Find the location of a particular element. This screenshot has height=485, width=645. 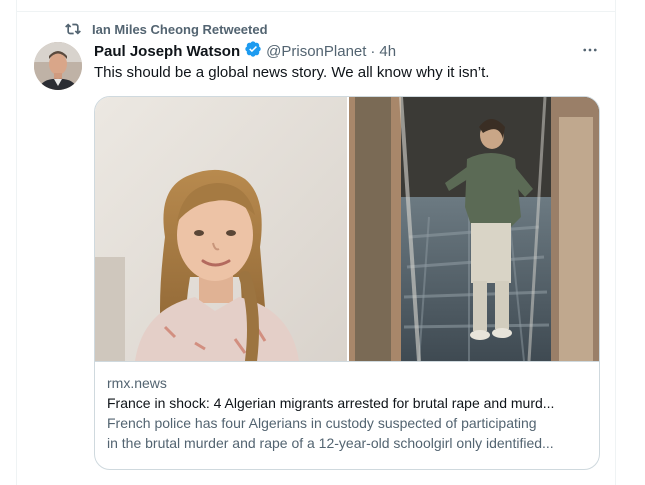

tweet-divider is located at coordinates (316, 11).